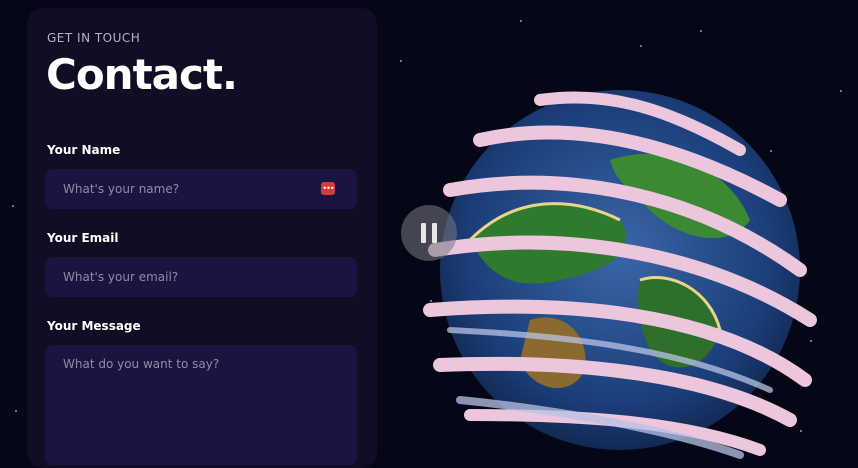 The width and height of the screenshot is (858, 468). Describe the element at coordinates (423, 233) in the screenshot. I see `pause-icon` at that location.